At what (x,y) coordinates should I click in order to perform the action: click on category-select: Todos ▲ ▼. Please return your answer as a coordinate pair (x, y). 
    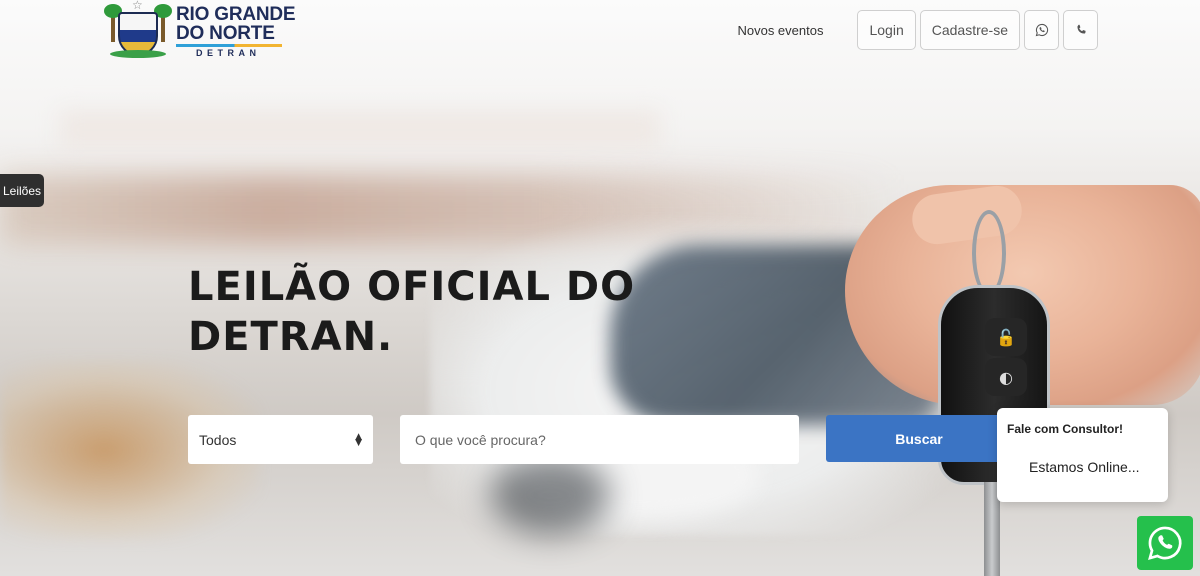
    Looking at the image, I should click on (280, 439).